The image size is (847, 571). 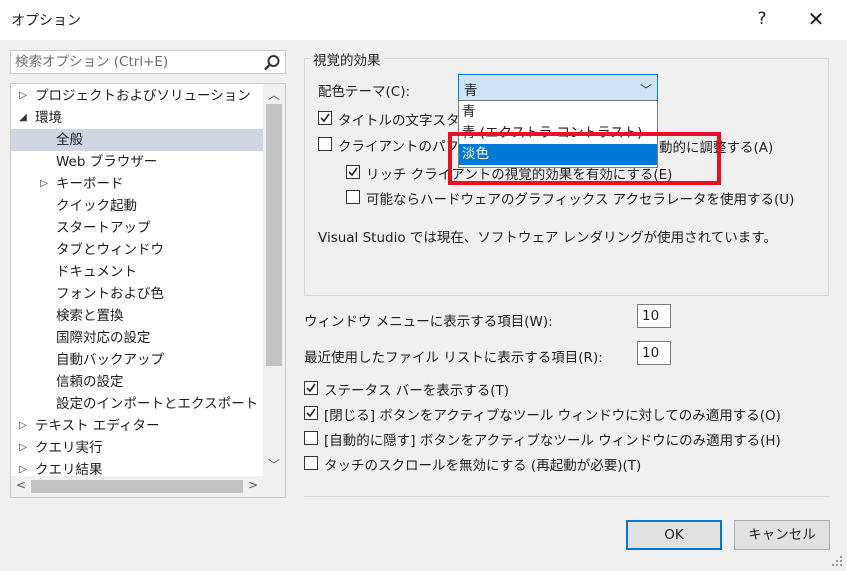 What do you see at coordinates (428, 322) in the screenshot?
I see `window-menu-label: ウィンドウ メニューに表示する項目(W):` at bounding box center [428, 322].